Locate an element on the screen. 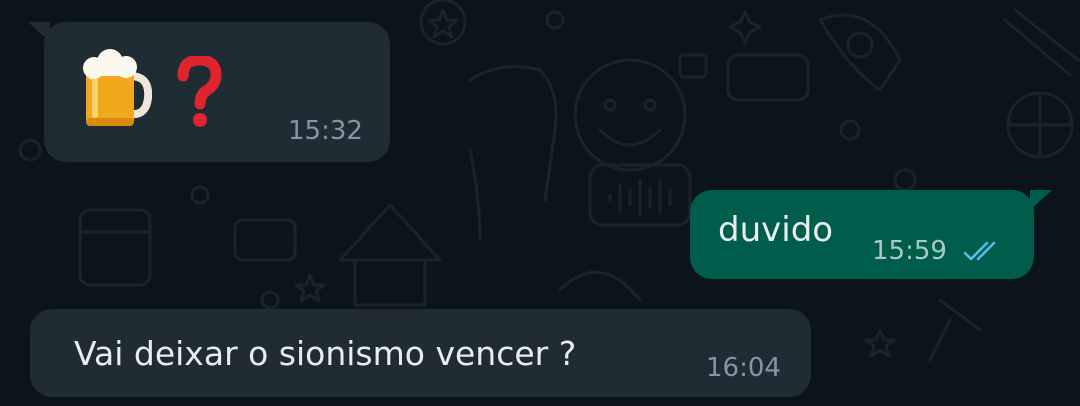  red-question-mark-icon is located at coordinates (199, 91).